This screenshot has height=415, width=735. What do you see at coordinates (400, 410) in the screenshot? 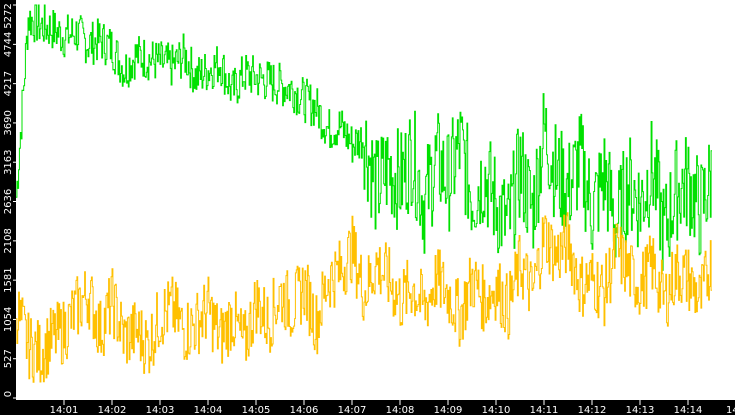
I see `x-tick-label: 14:08` at bounding box center [400, 410].